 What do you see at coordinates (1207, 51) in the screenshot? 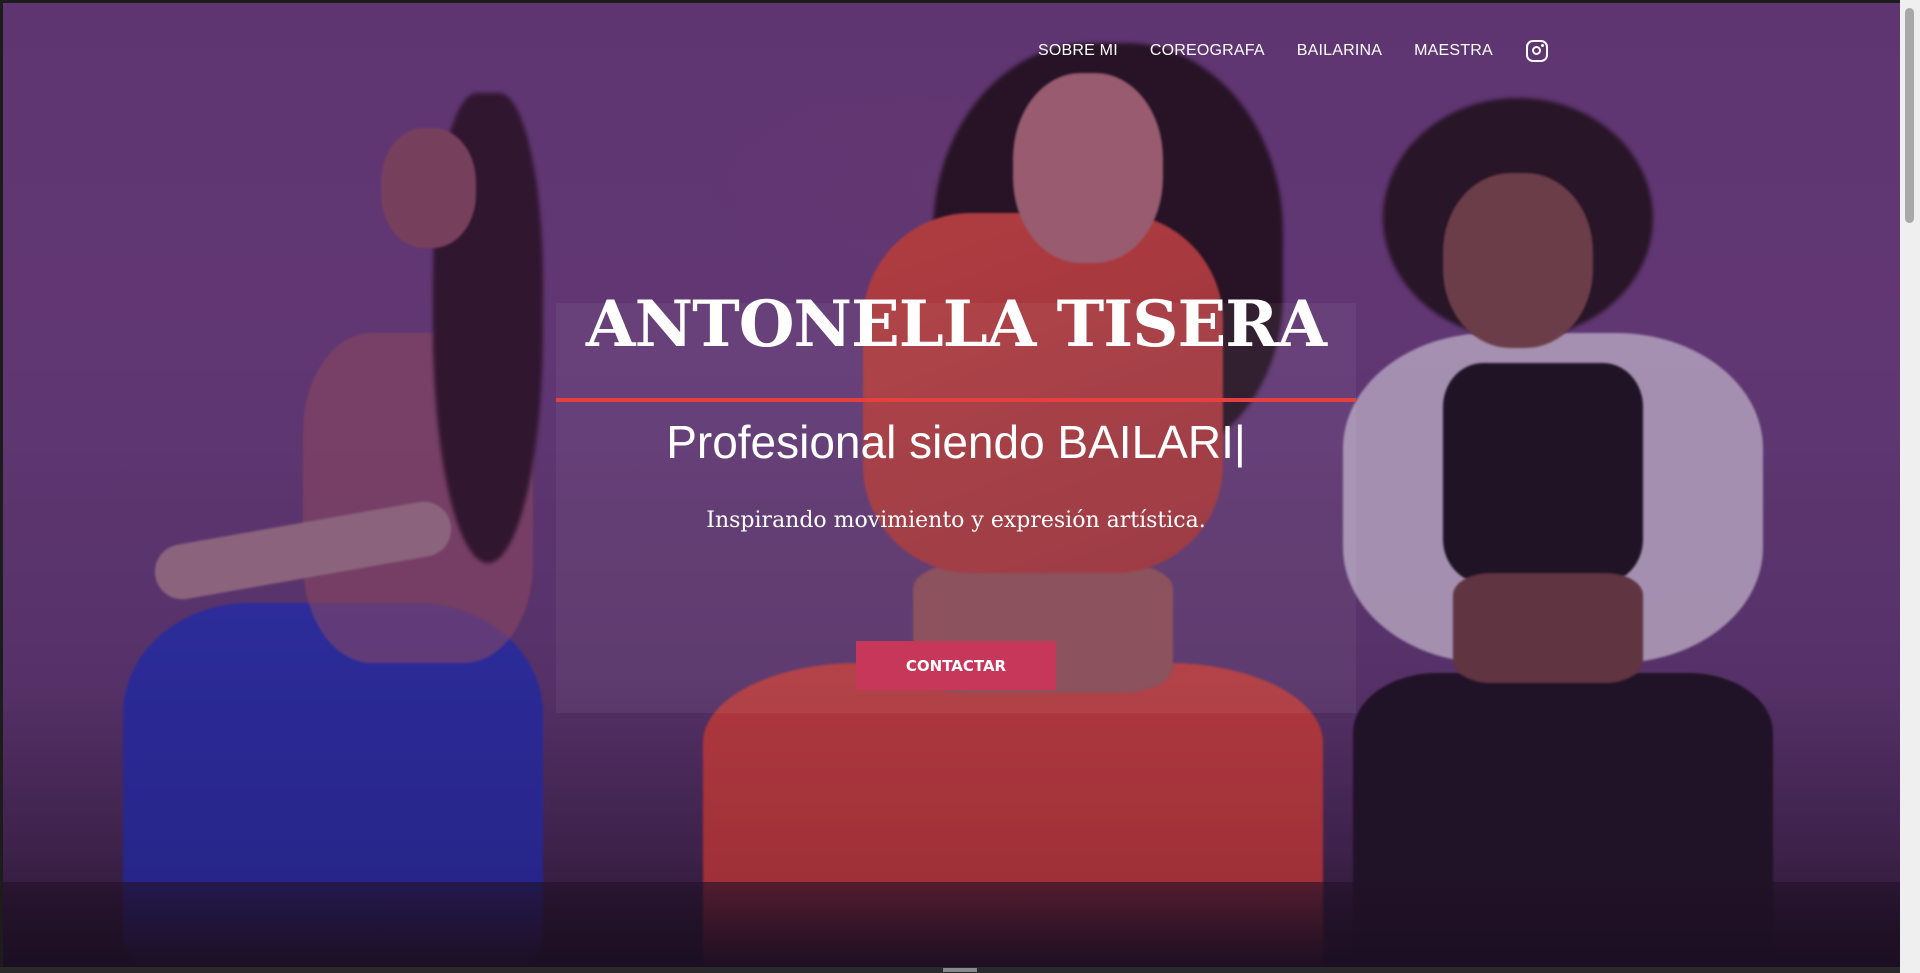
I see `nav-link-coreografa: COREOGRAFA` at bounding box center [1207, 51].